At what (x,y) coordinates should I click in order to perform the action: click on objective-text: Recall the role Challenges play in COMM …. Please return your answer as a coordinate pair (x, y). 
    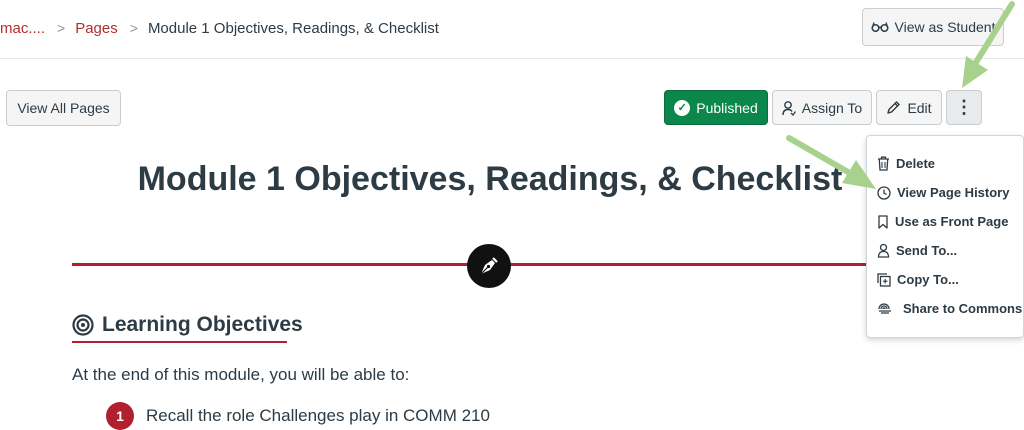
    Looking at the image, I should click on (318, 415).